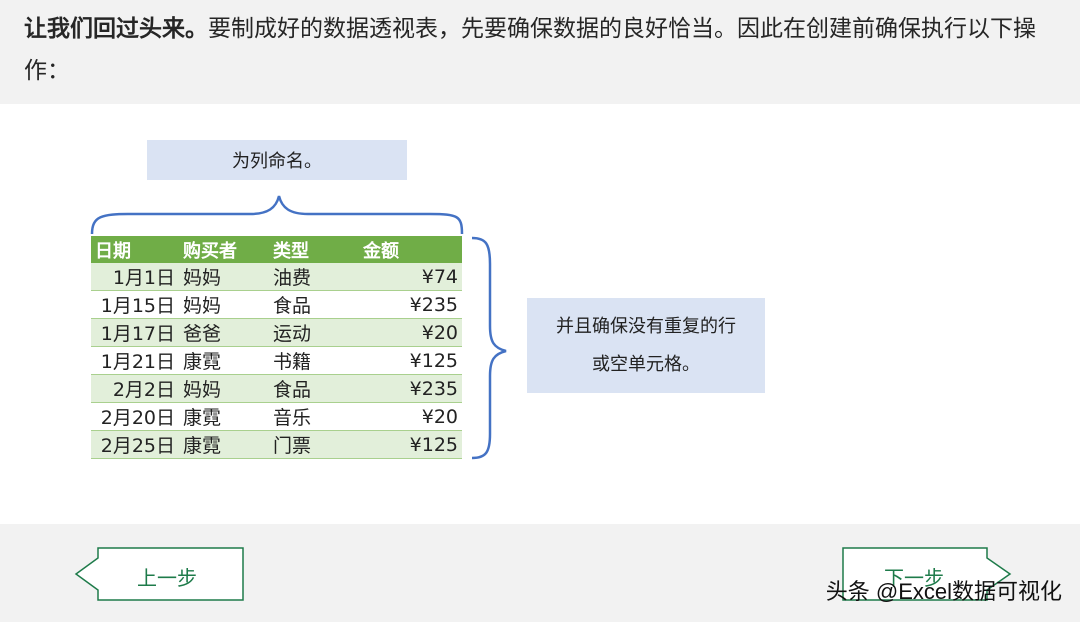  I want to click on cell-date: 1月1日, so click(135, 277).